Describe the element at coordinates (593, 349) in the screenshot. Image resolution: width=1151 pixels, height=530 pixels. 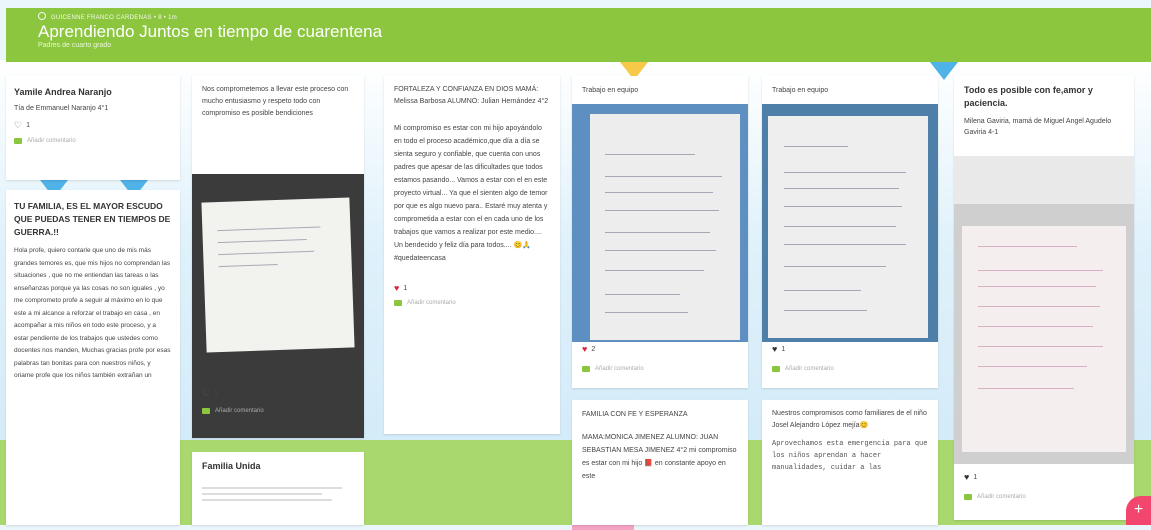
I see `like-count: 2` at that location.